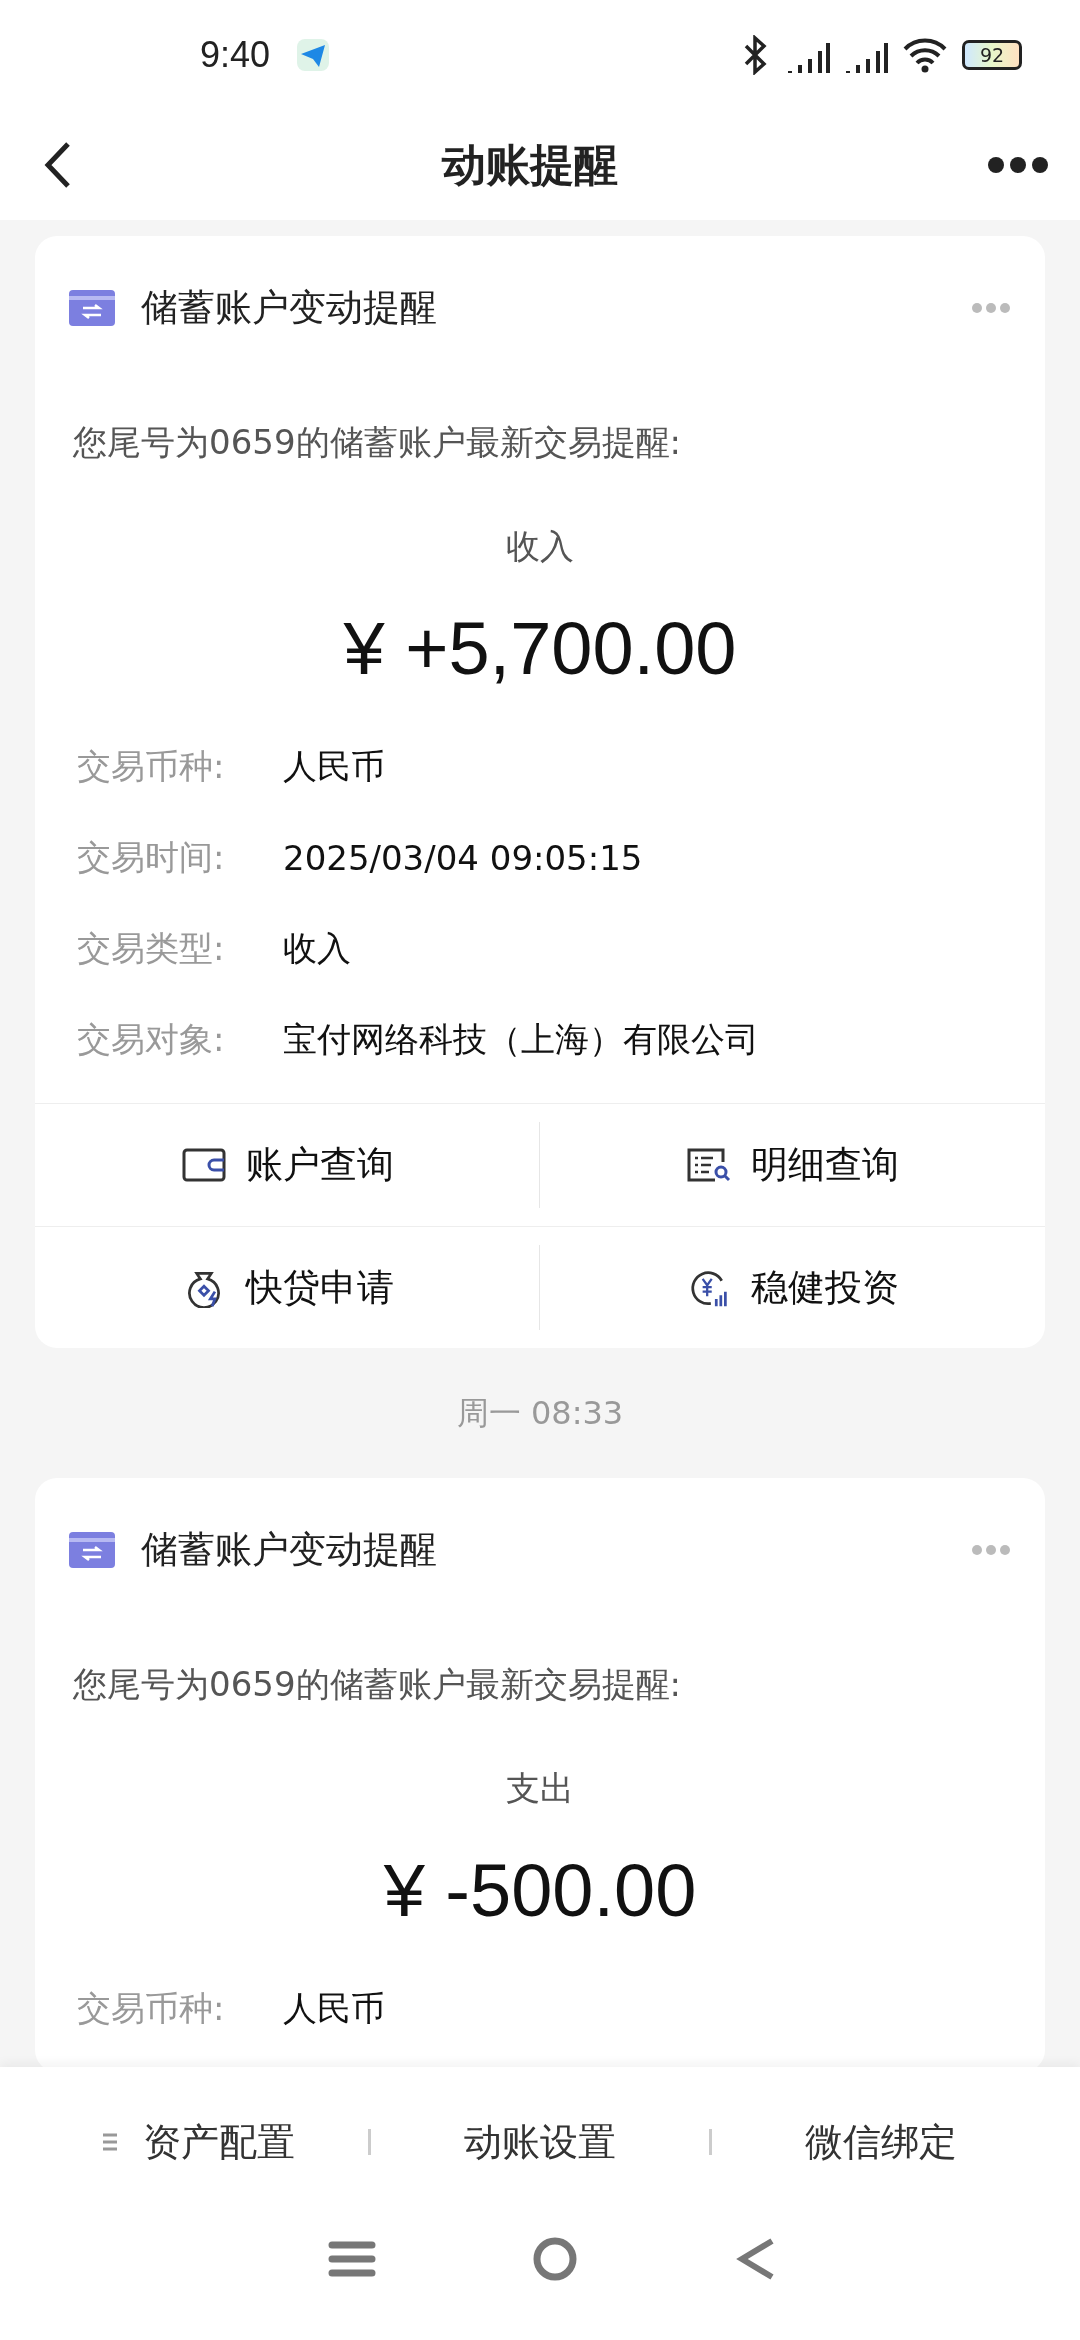 Image resolution: width=1080 pixels, height=2340 pixels. I want to click on action-button: 明细查询, so click(792, 1165).